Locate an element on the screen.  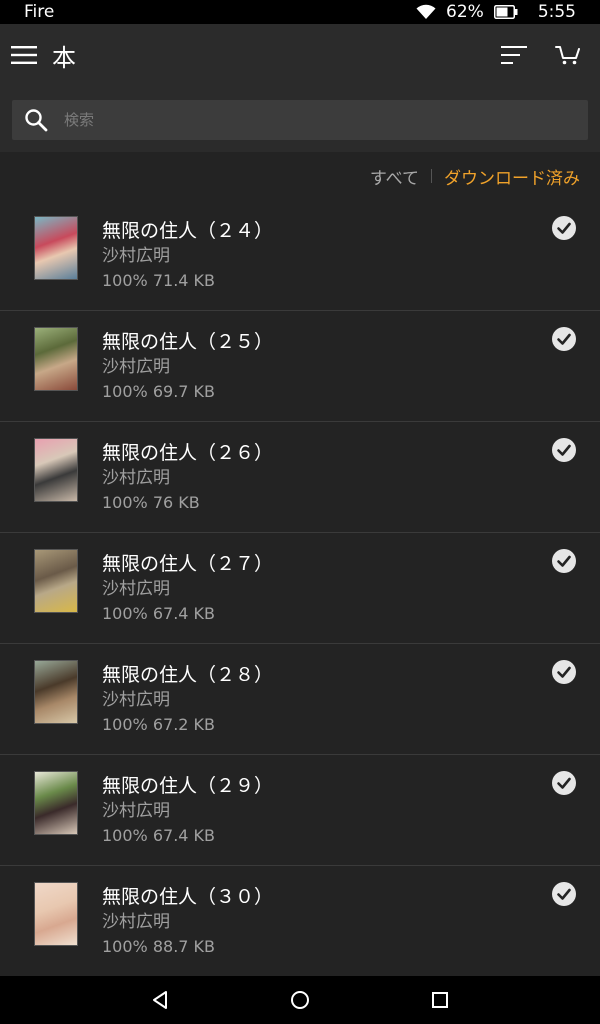
cart-button is located at coordinates (568, 55).